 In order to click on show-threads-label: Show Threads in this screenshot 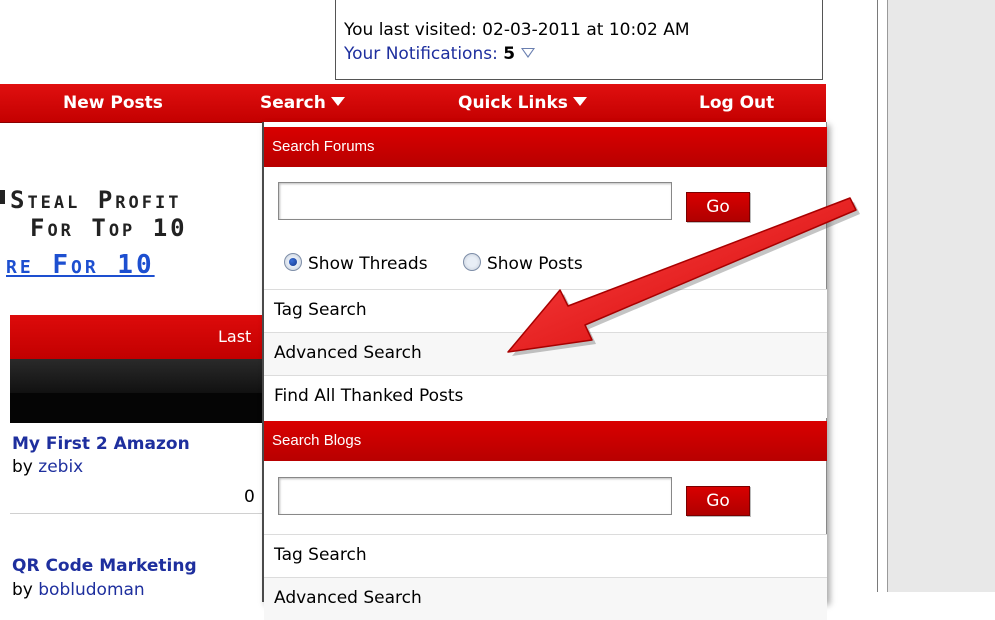, I will do `click(368, 264)`.